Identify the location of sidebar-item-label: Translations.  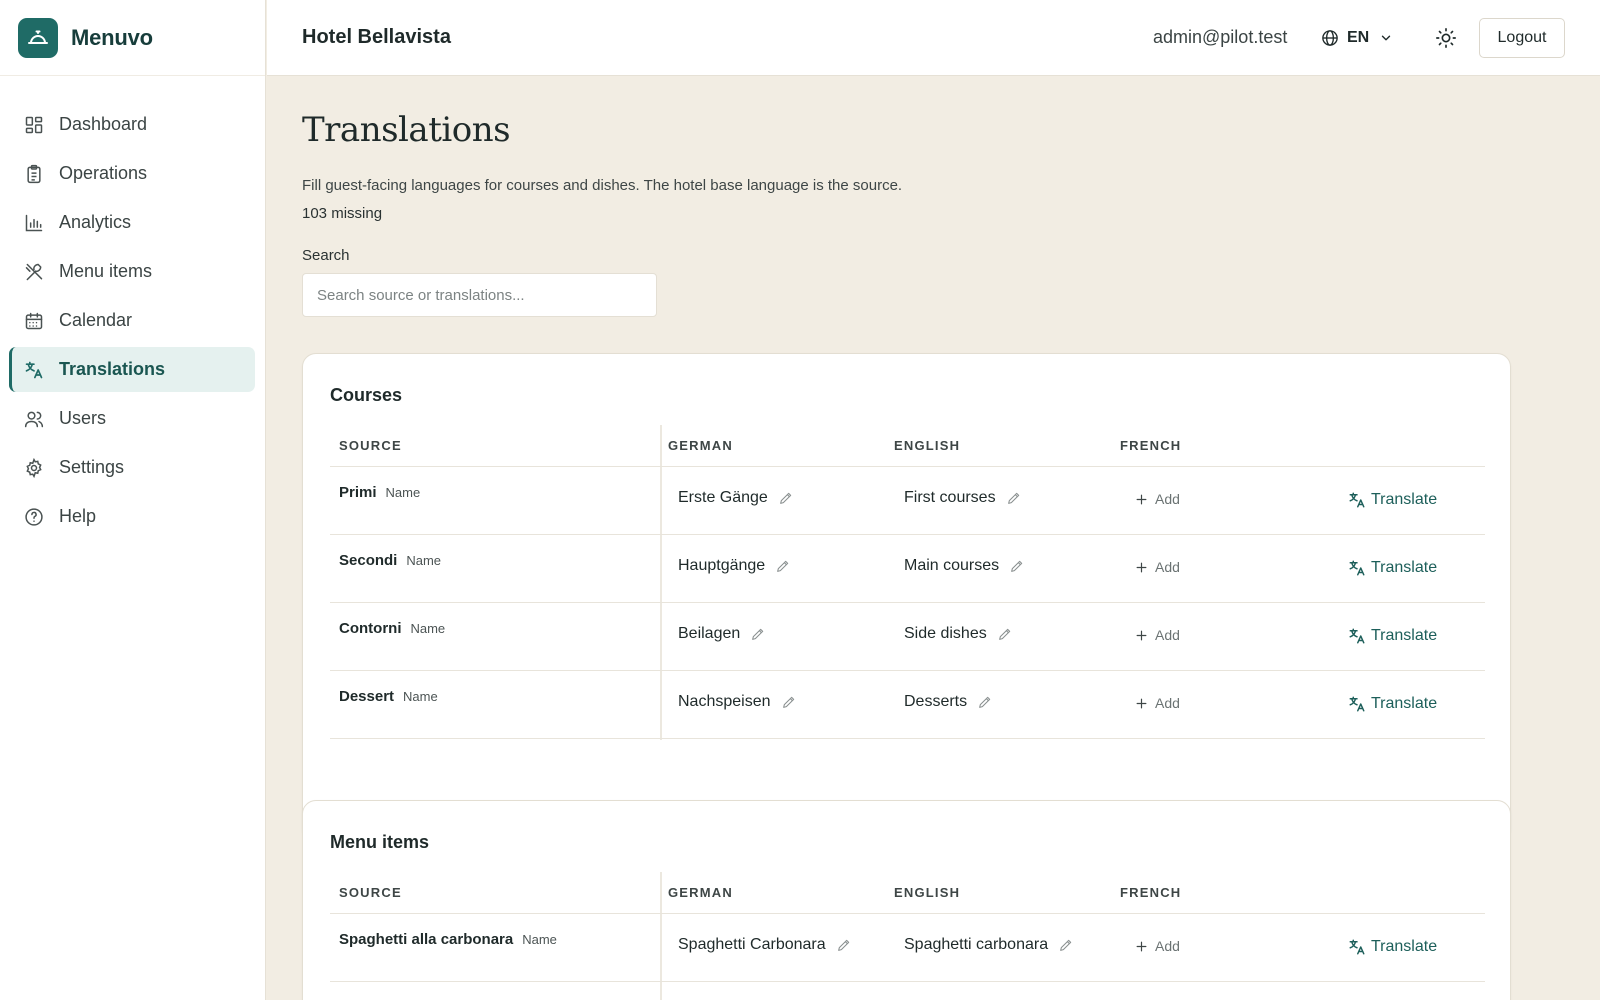
(112, 369).